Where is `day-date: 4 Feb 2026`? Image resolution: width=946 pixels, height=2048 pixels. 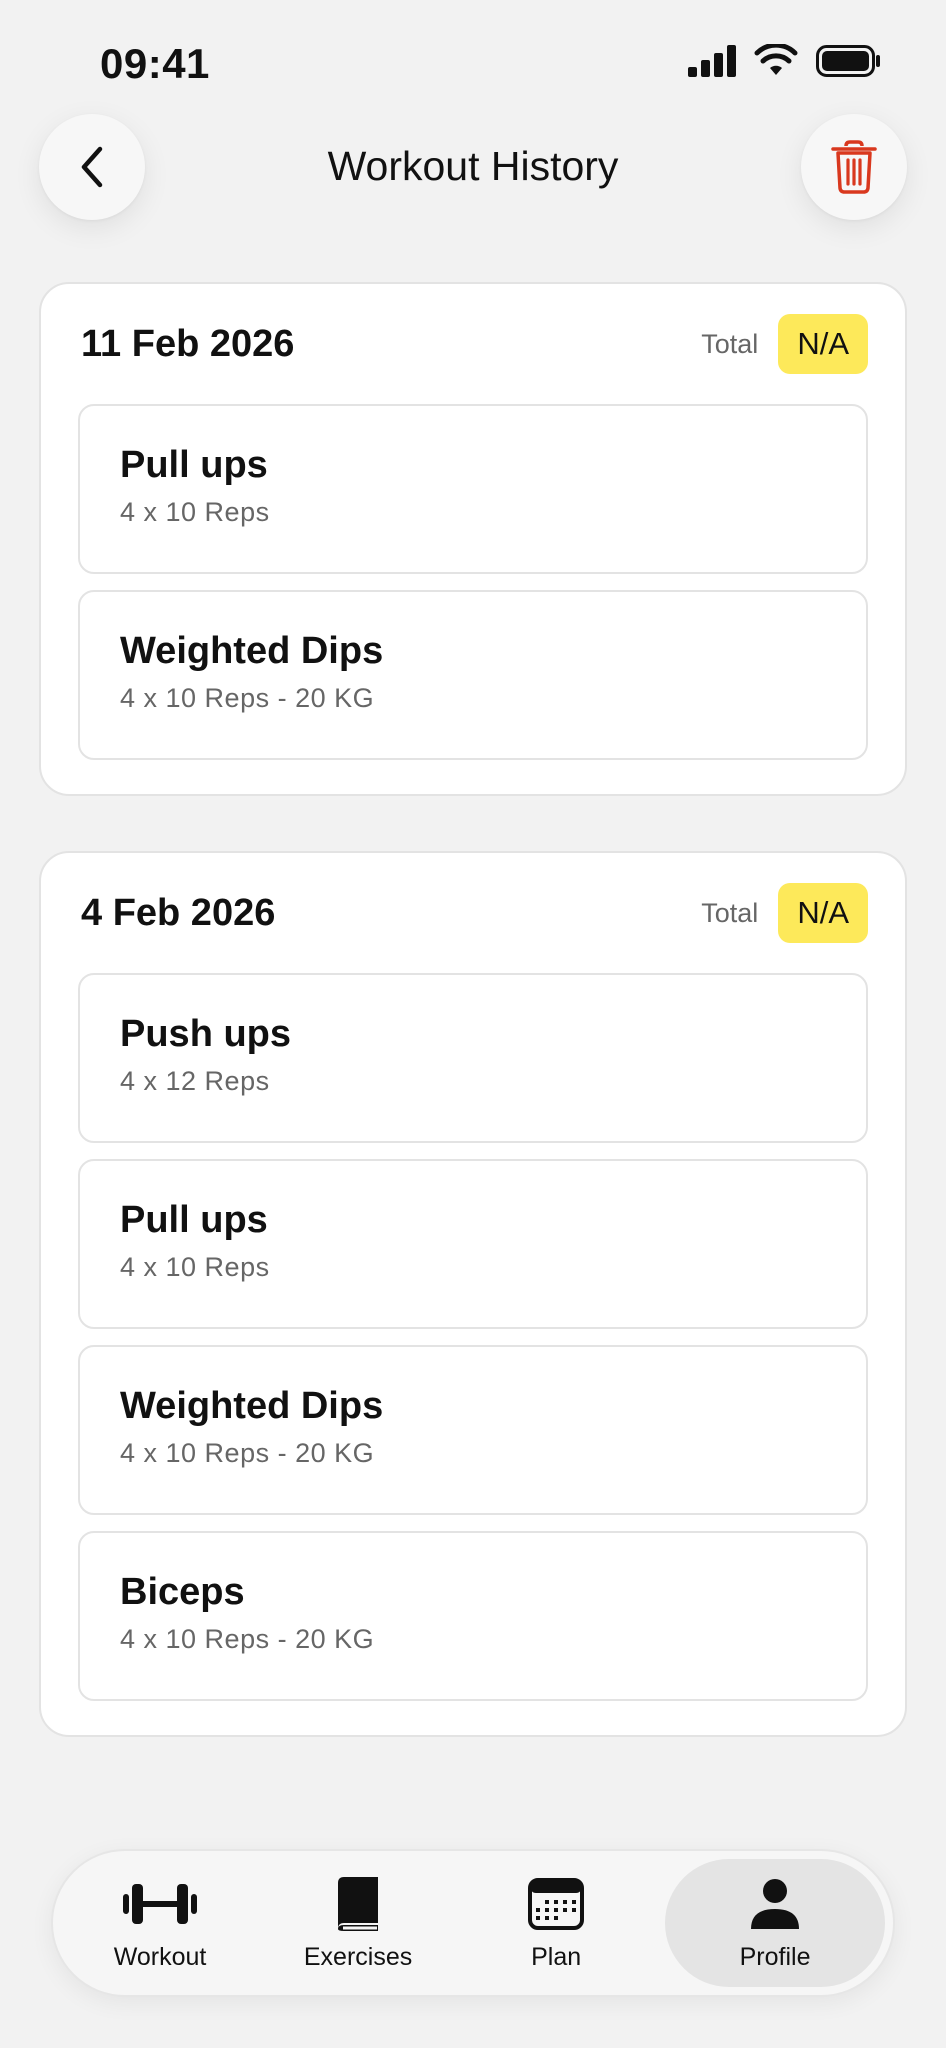 day-date: 4 Feb 2026 is located at coordinates (178, 912).